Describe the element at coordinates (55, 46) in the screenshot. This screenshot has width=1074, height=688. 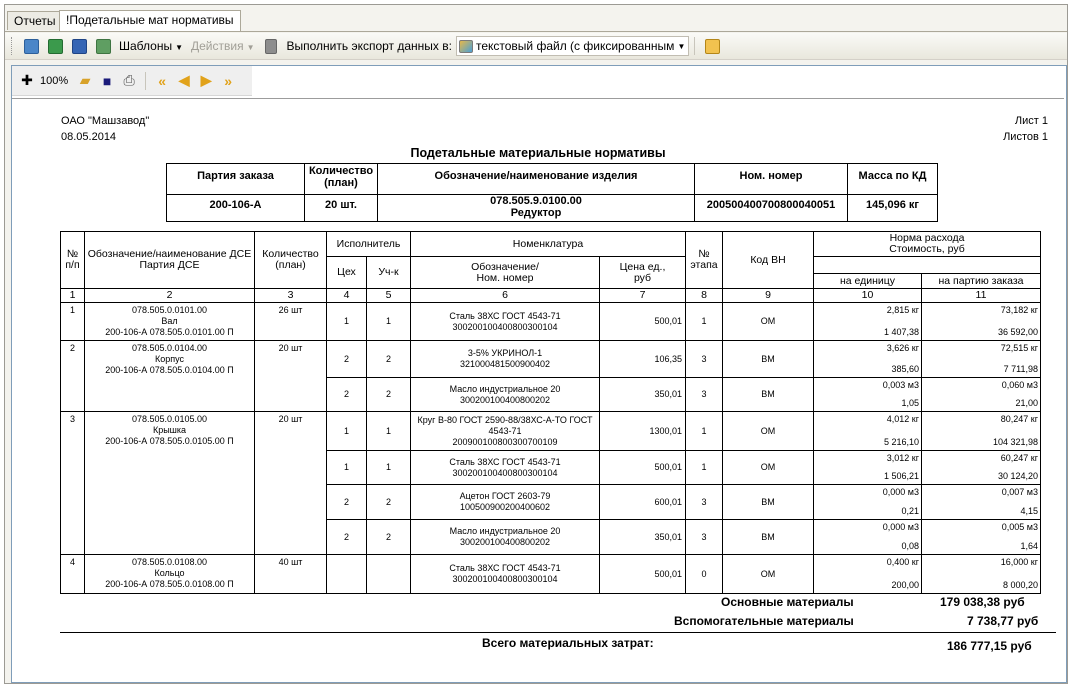
I see `excel-export-icon` at that location.